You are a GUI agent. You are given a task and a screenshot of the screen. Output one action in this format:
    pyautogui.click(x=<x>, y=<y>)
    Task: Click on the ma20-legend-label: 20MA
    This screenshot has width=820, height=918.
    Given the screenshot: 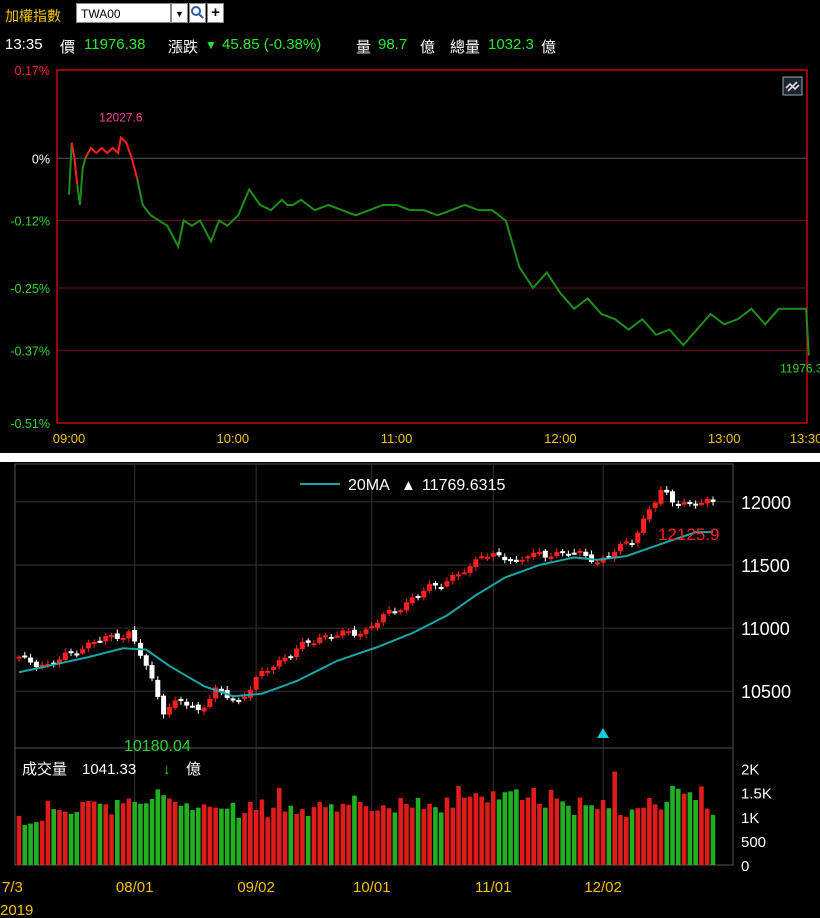 What is the action you would take?
    pyautogui.click(x=369, y=485)
    